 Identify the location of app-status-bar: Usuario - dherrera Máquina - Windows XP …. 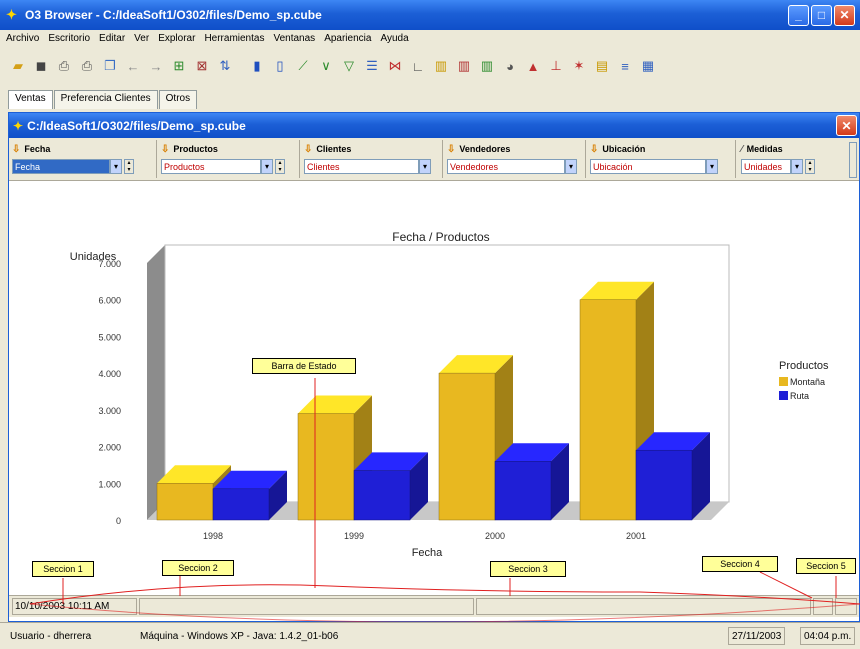
(430, 635).